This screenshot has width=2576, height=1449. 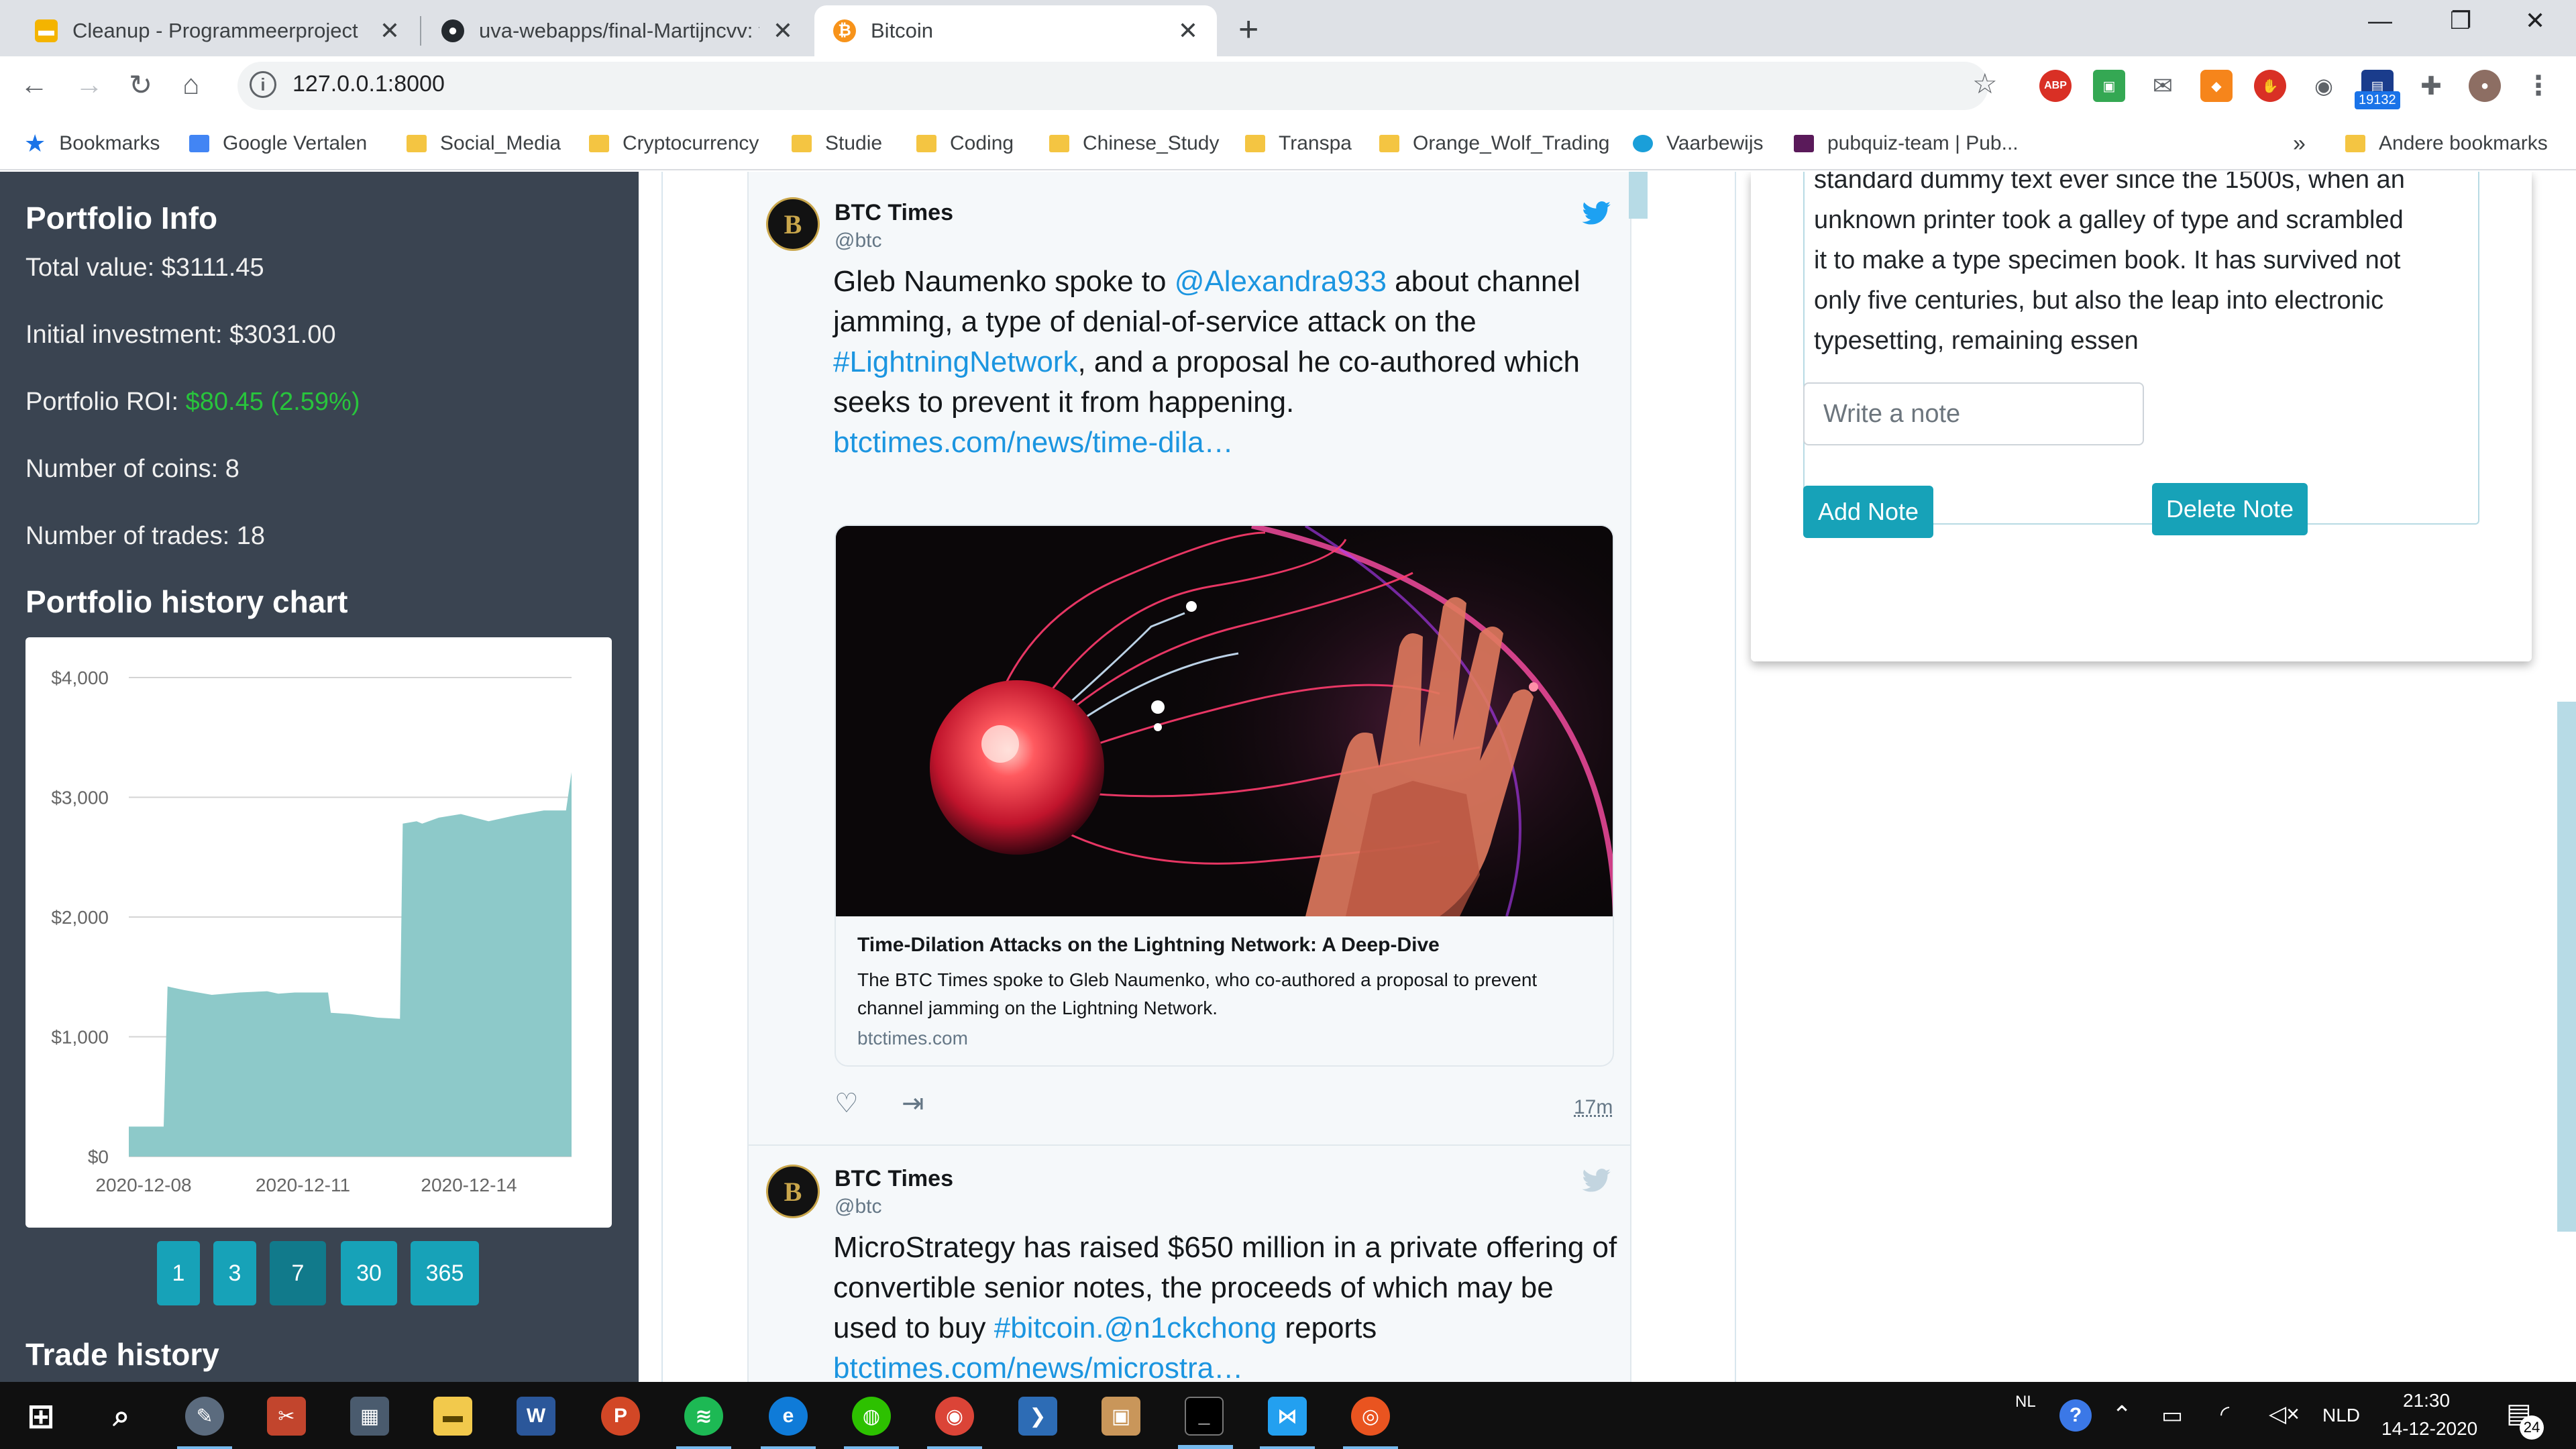 I want to click on forward-icon: →, so click(x=89, y=84).